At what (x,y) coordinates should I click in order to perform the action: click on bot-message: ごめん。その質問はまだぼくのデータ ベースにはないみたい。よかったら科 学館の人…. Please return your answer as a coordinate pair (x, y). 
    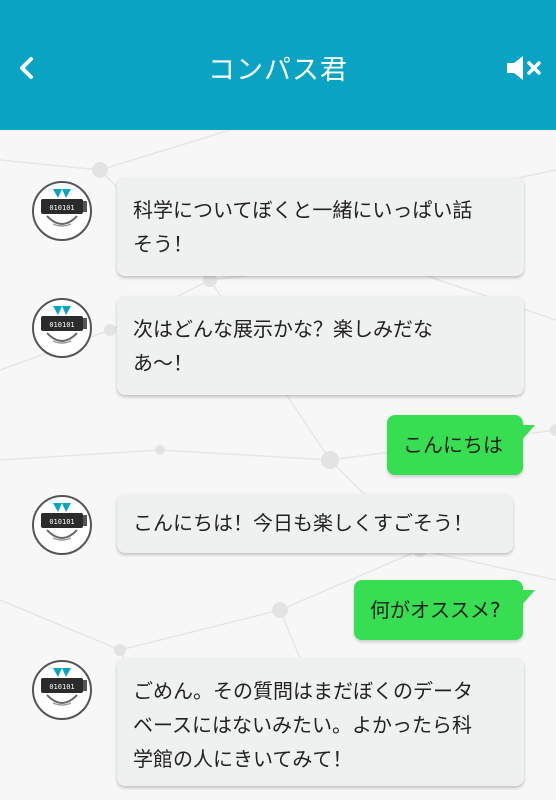
    Looking at the image, I should click on (320, 722).